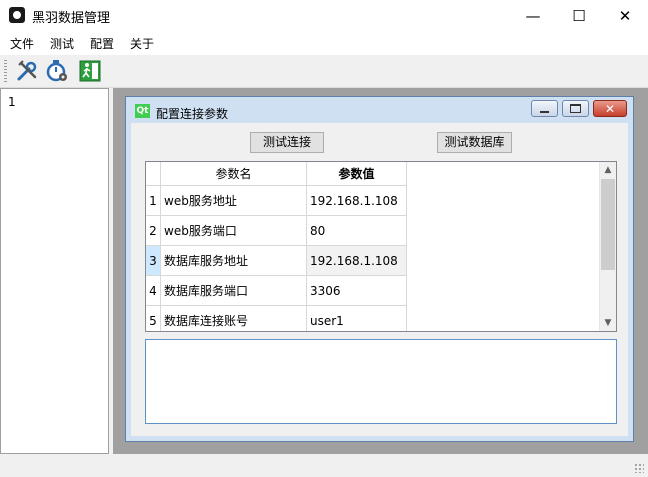  What do you see at coordinates (608, 224) in the screenshot?
I see `scroll-thumb` at bounding box center [608, 224].